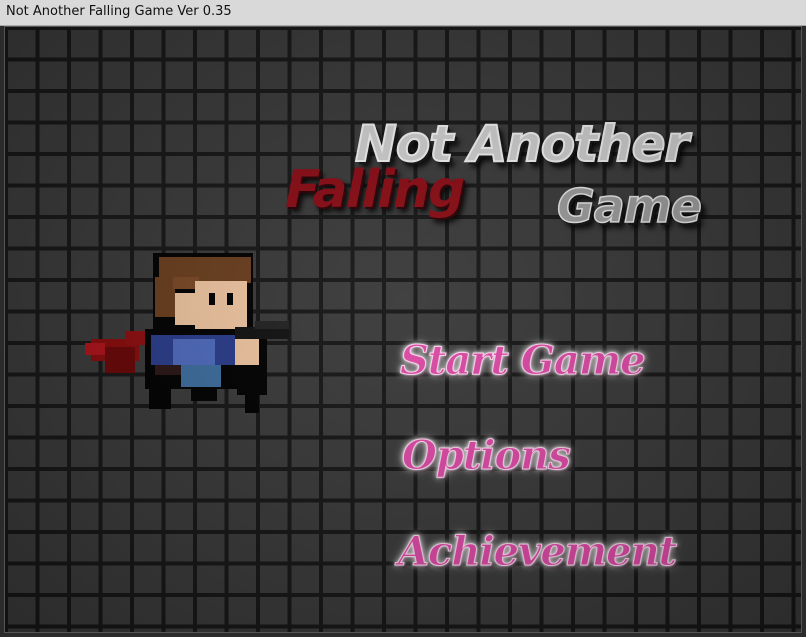  What do you see at coordinates (375, 190) in the screenshot?
I see `logo-word-falling: Falling` at bounding box center [375, 190].